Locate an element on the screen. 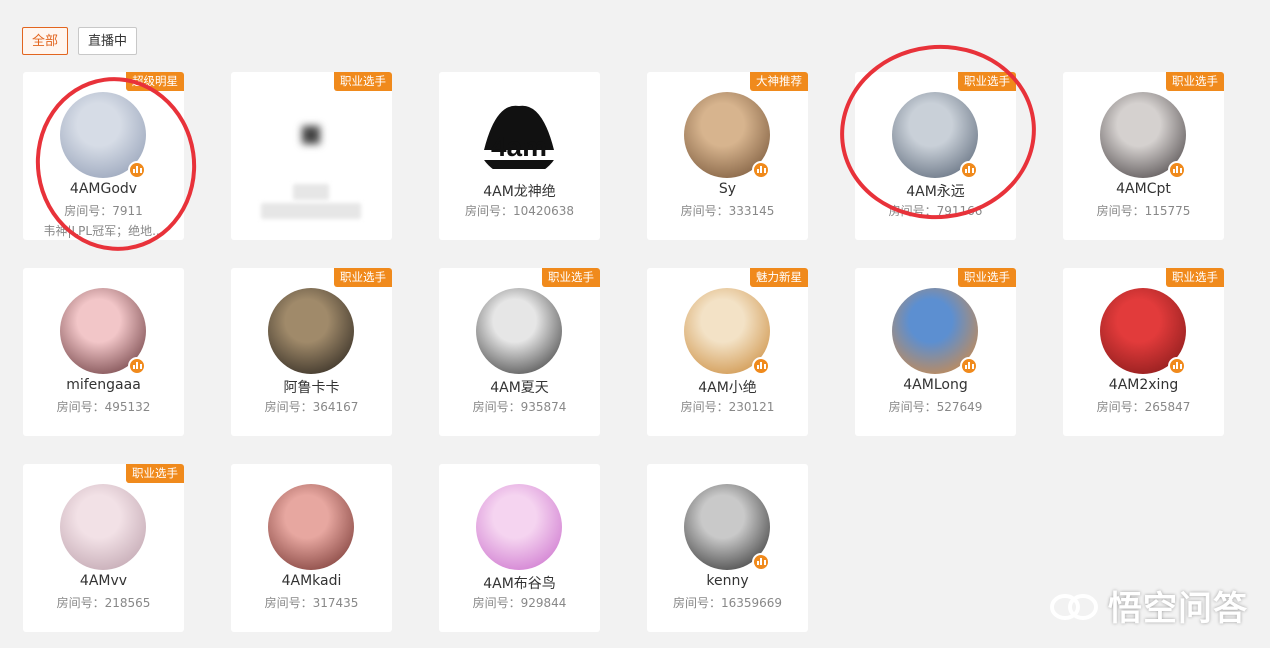 This screenshot has width=1270, height=648. streamer-card: 职业选手 阿鲁卡卡 房间号：364167 is located at coordinates (311, 352).